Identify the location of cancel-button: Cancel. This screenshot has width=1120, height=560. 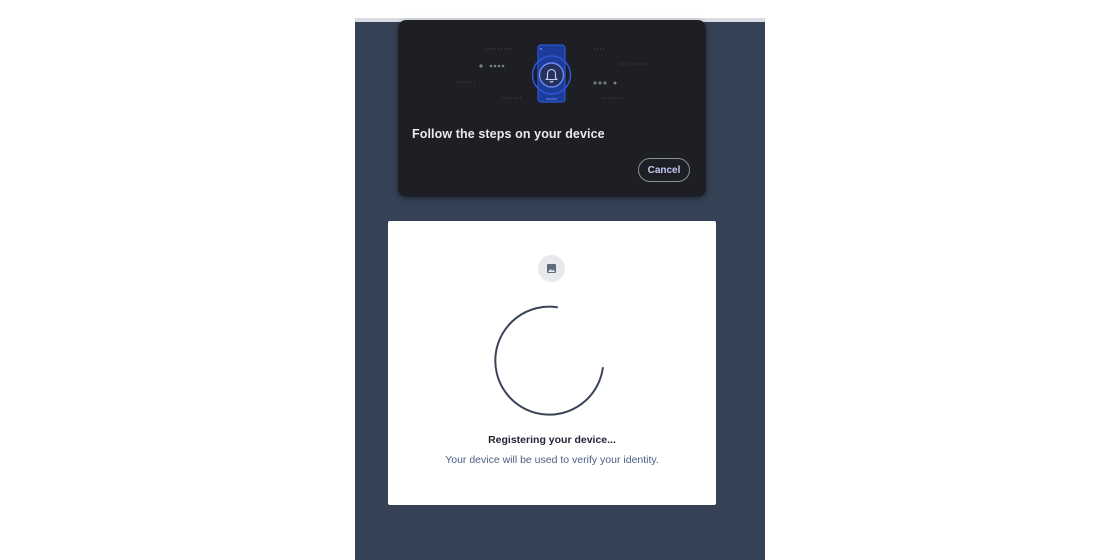
(664, 170).